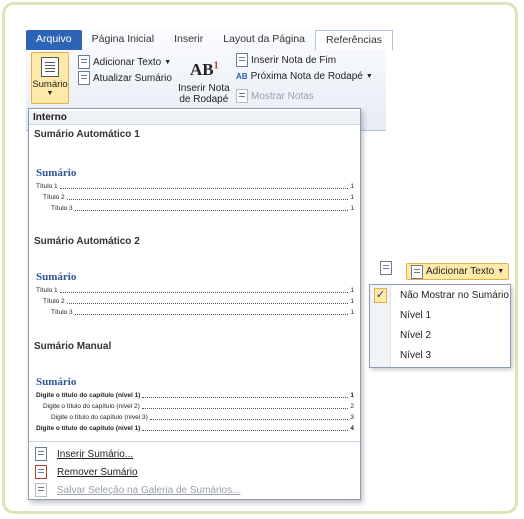 This screenshot has width=524, height=519. Describe the element at coordinates (202, 417) in the screenshot. I see `toc-line: Digite o título do capítulo (nível 3) 3` at that location.